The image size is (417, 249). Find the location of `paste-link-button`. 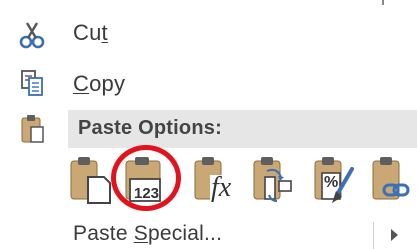

paste-link-button is located at coordinates (392, 180).